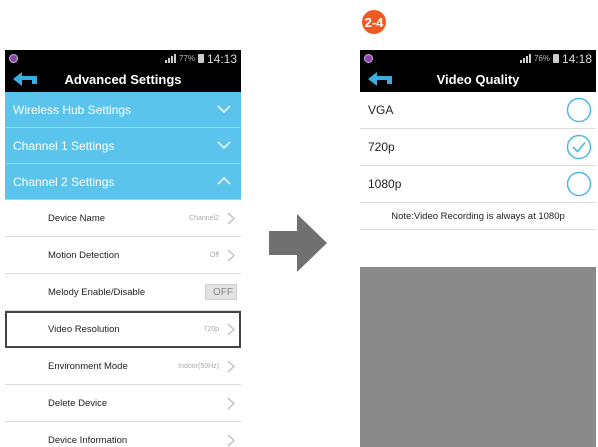  What do you see at coordinates (576, 58) in the screenshot?
I see `clock: 14:18` at bounding box center [576, 58].